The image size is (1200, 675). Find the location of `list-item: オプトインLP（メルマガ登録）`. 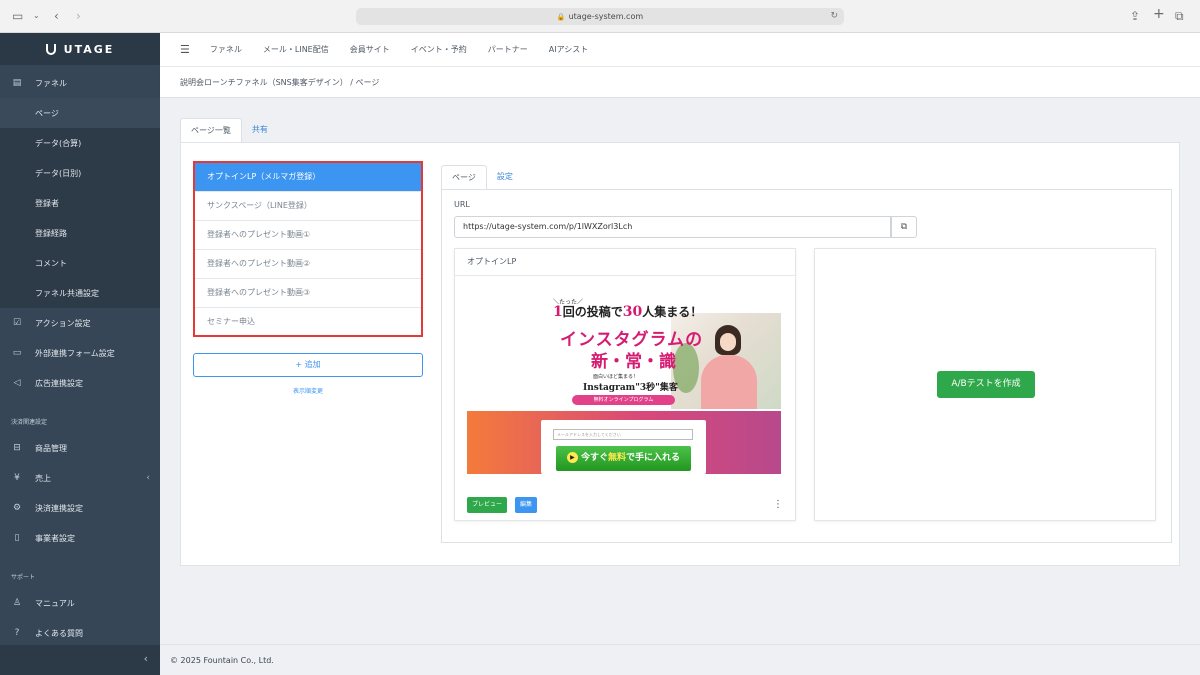

list-item: オプトインLP（メルマガ登録） is located at coordinates (308, 177).